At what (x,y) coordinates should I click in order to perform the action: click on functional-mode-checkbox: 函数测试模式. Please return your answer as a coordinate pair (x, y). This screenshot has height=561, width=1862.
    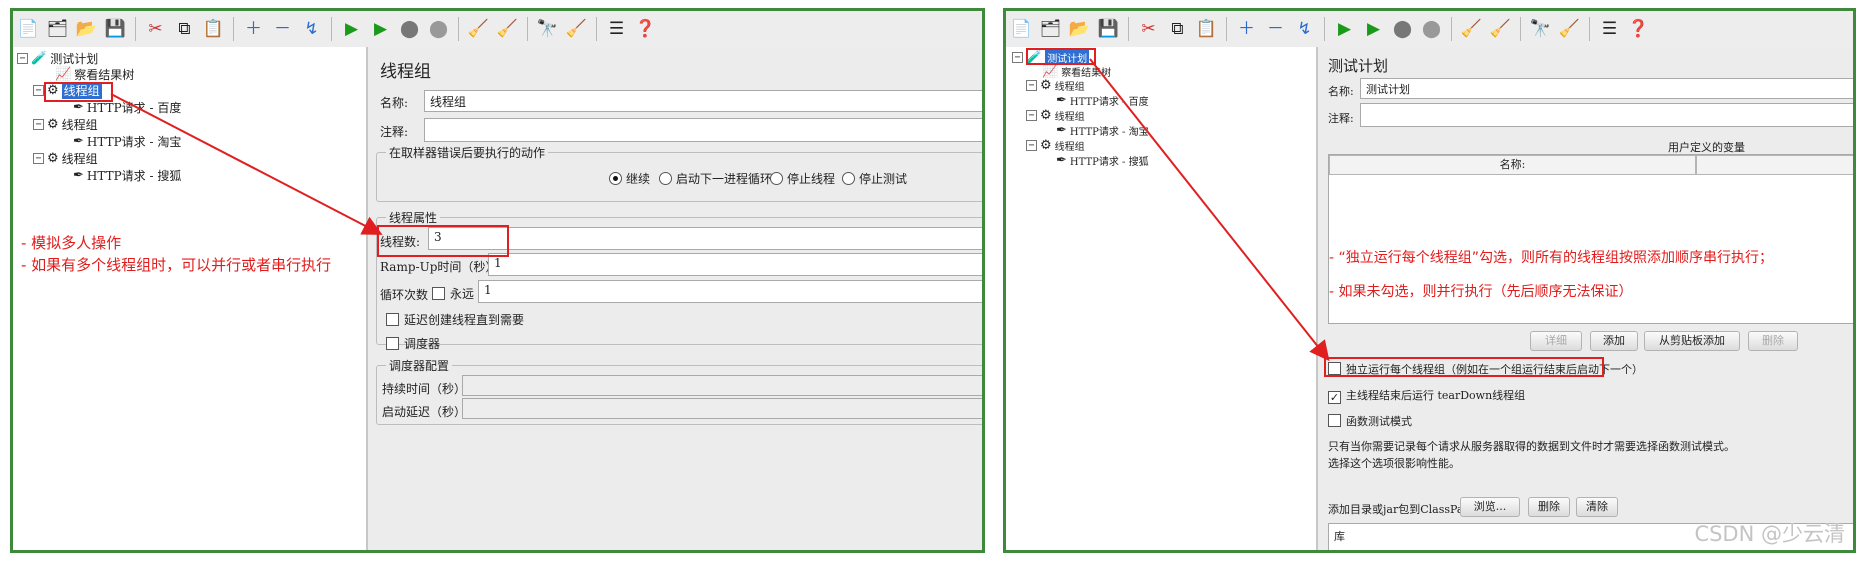
    Looking at the image, I should click on (1370, 421).